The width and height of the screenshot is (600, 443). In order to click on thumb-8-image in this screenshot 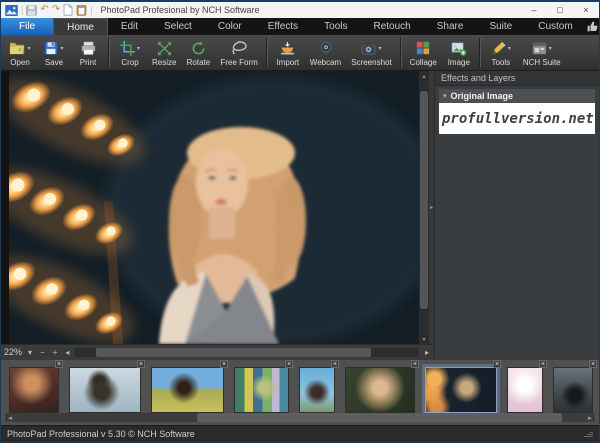, I will do `click(525, 390)`.